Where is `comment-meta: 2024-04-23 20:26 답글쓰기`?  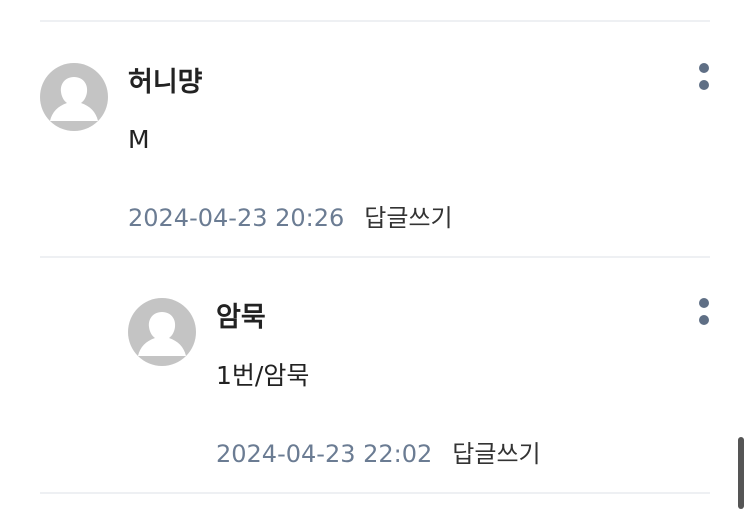 comment-meta: 2024-04-23 20:26 답글쓰기 is located at coordinates (290, 218).